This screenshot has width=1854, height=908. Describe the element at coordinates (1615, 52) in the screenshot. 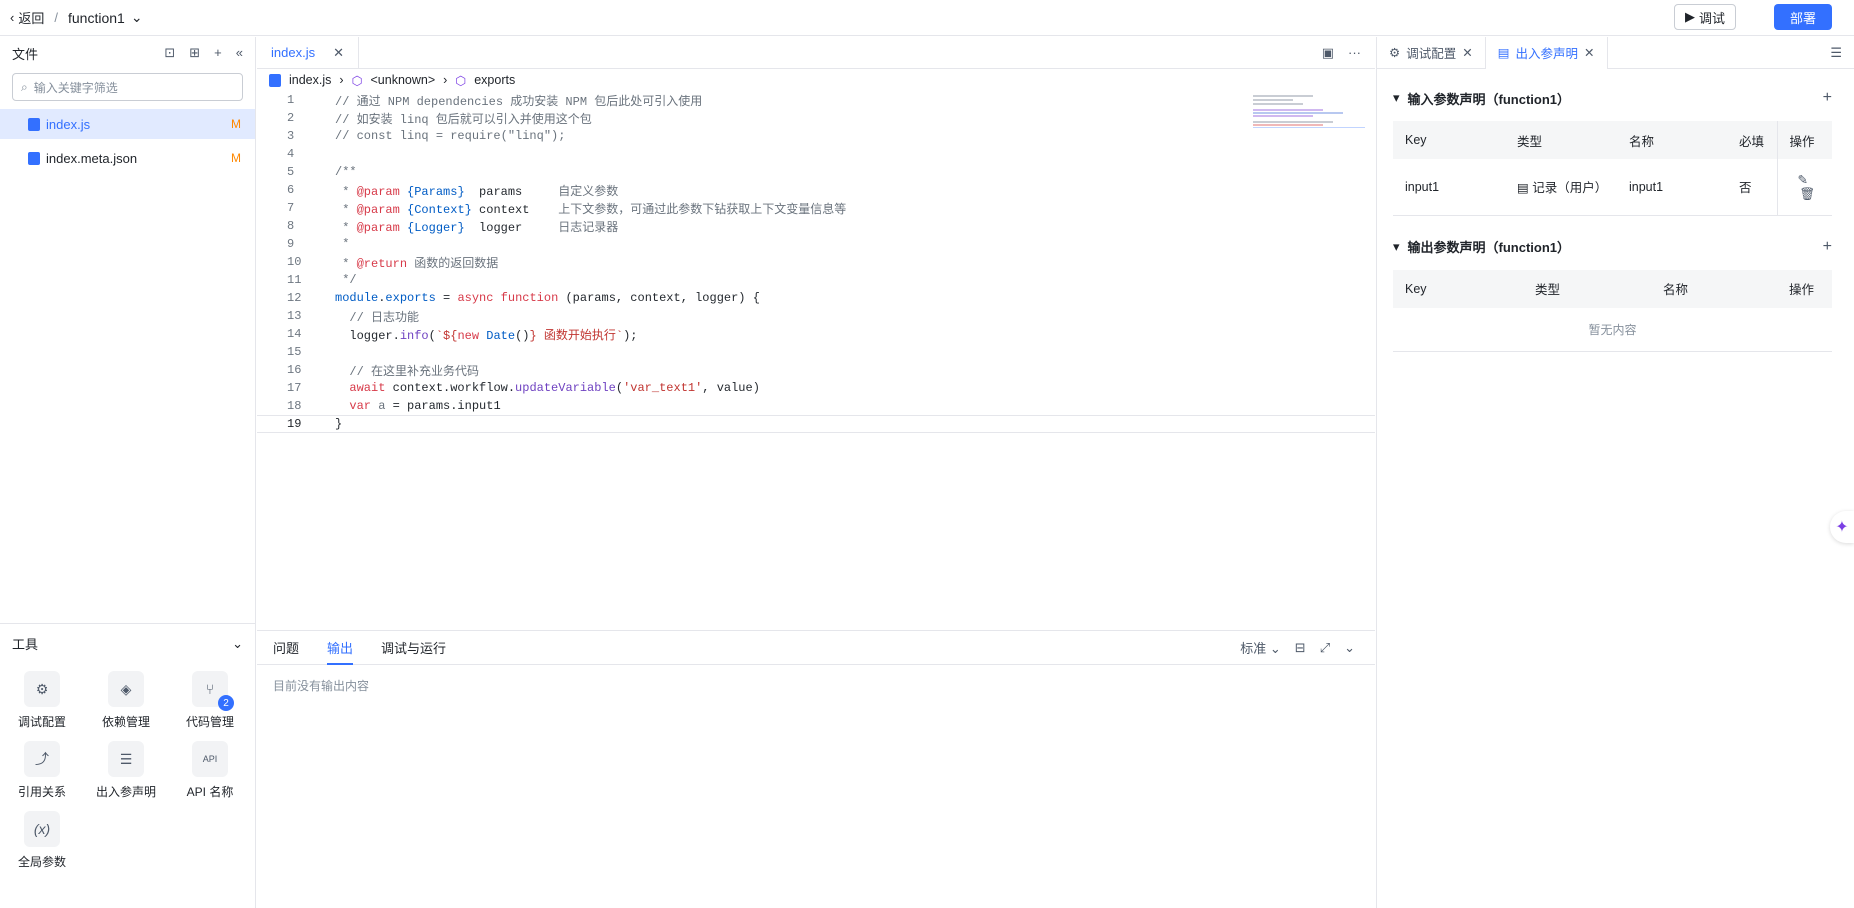

I see `right-tabs: ⚙ 调试配置 ✕ ▤ 出入参声明 ✕ ☰` at that location.